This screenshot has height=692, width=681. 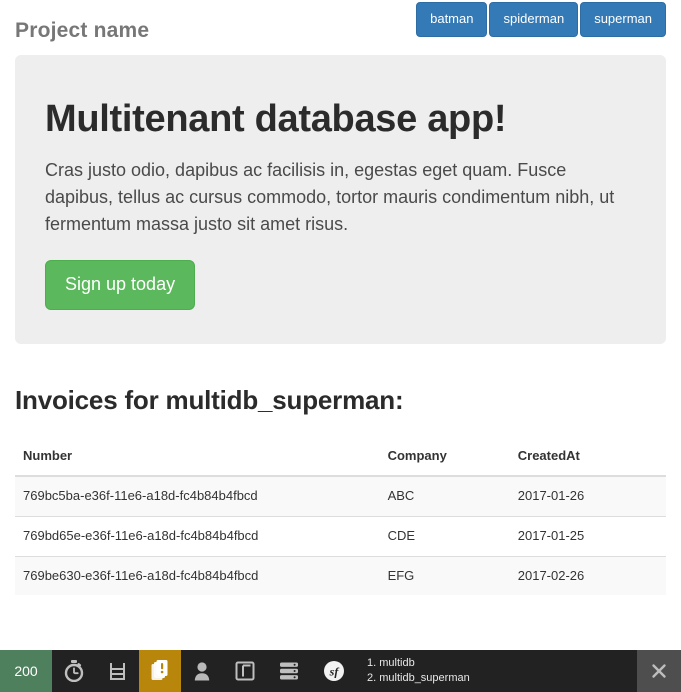 I want to click on cell-number: 769bc5ba-e36f-11e6-a18d-fc4b84b4fbcd, so click(x=197, y=496).